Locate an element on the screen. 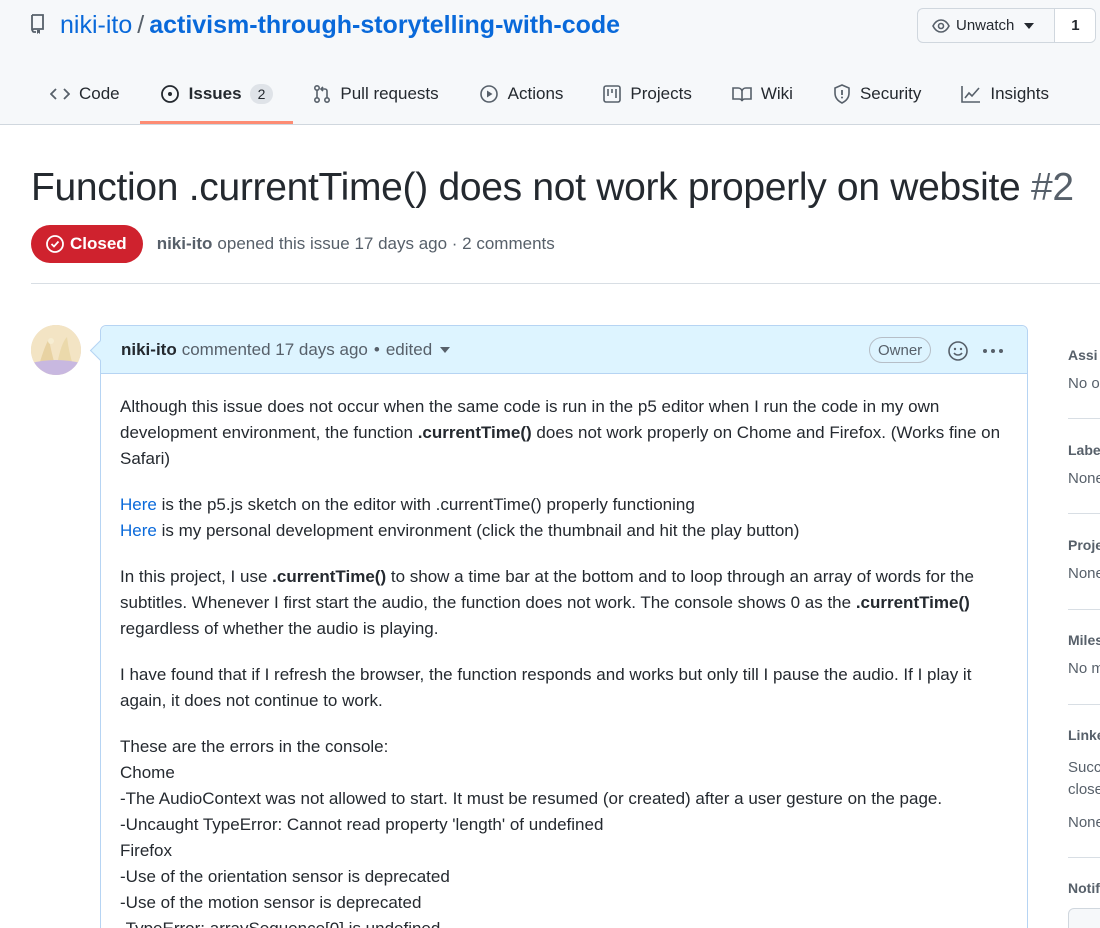 This screenshot has width=1100, height=928. project-icon is located at coordinates (612, 94).